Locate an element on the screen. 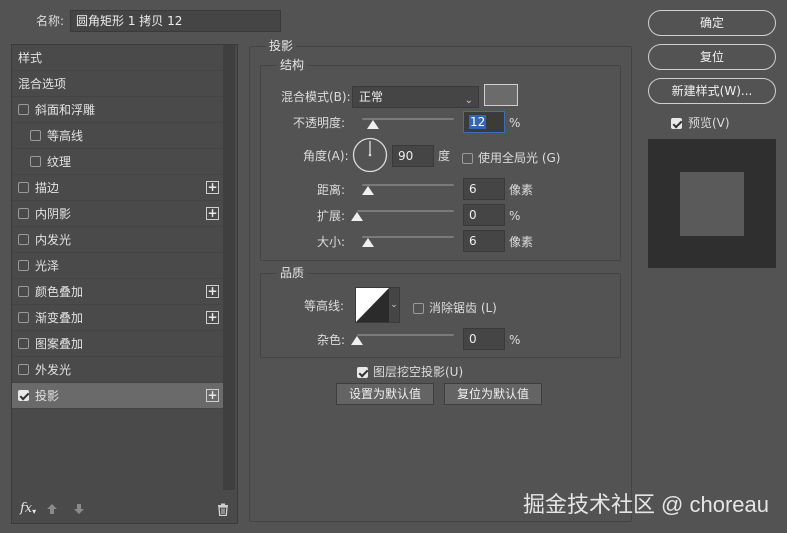 Image resolution: width=787 pixels, height=533 pixels. name-label: 名称: is located at coordinates (50, 21).